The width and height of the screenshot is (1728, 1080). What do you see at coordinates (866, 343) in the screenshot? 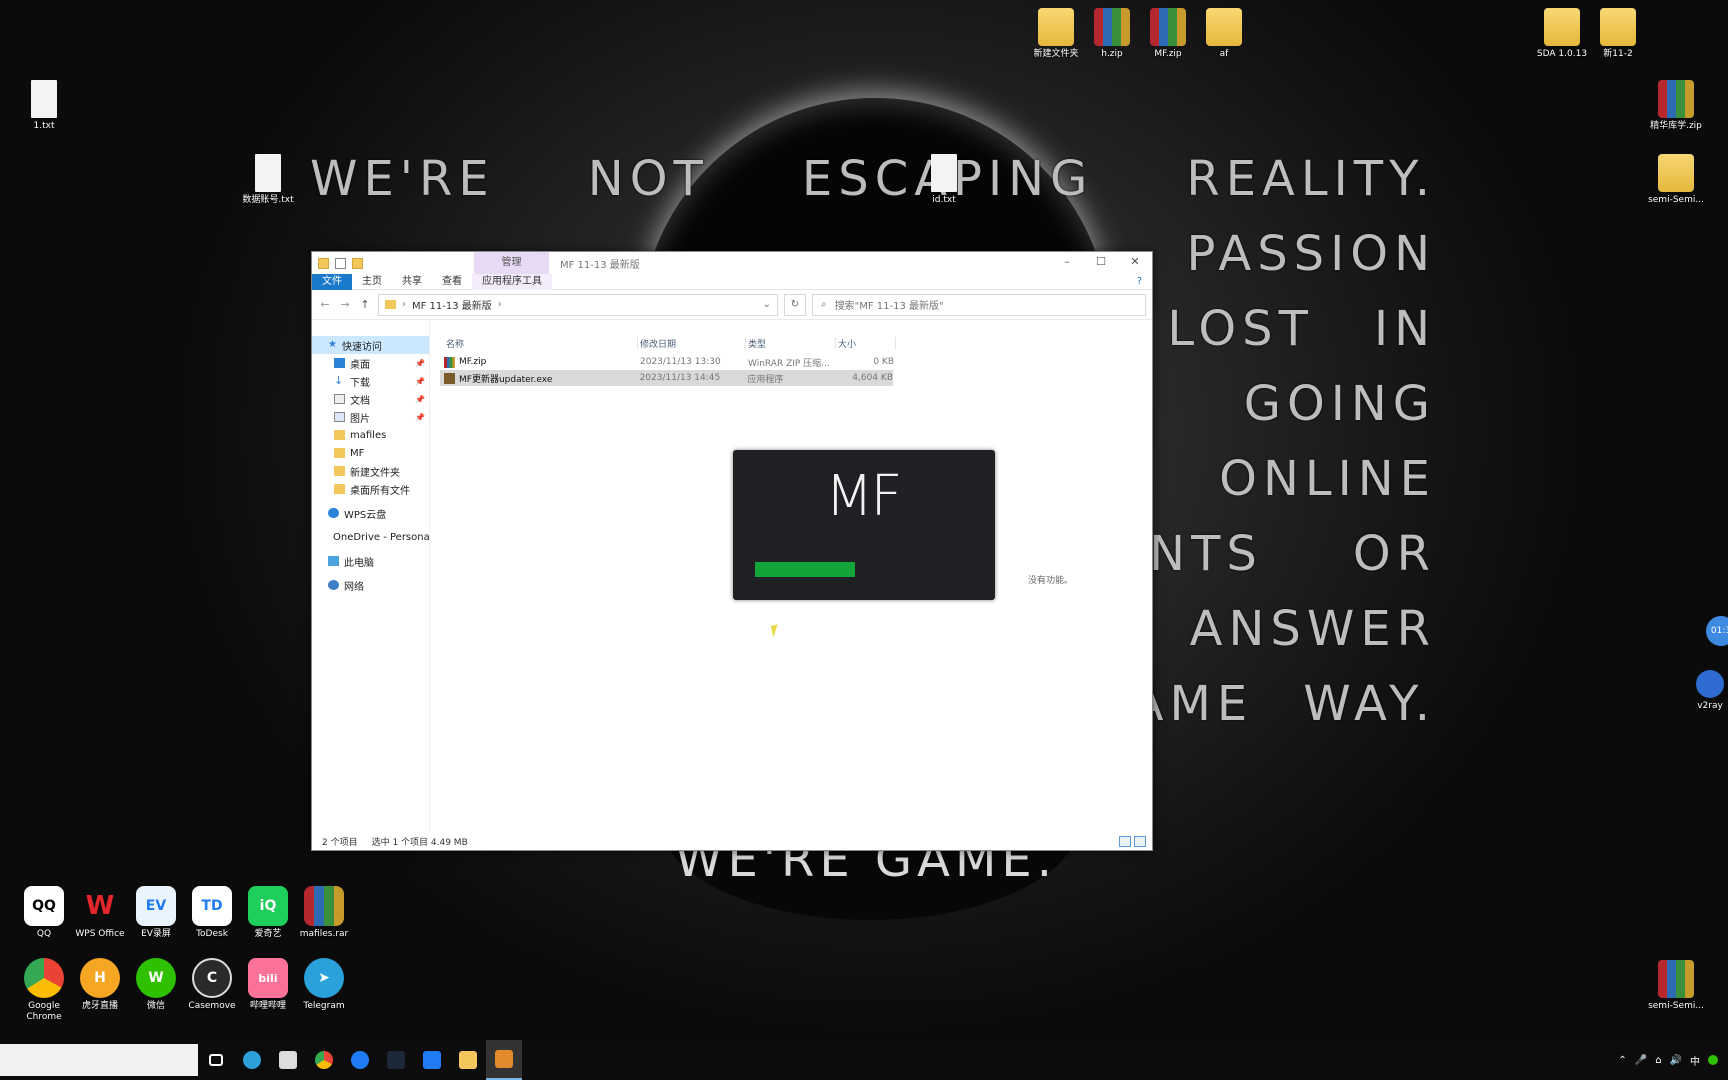
I see `column-size: 大小` at bounding box center [866, 343].